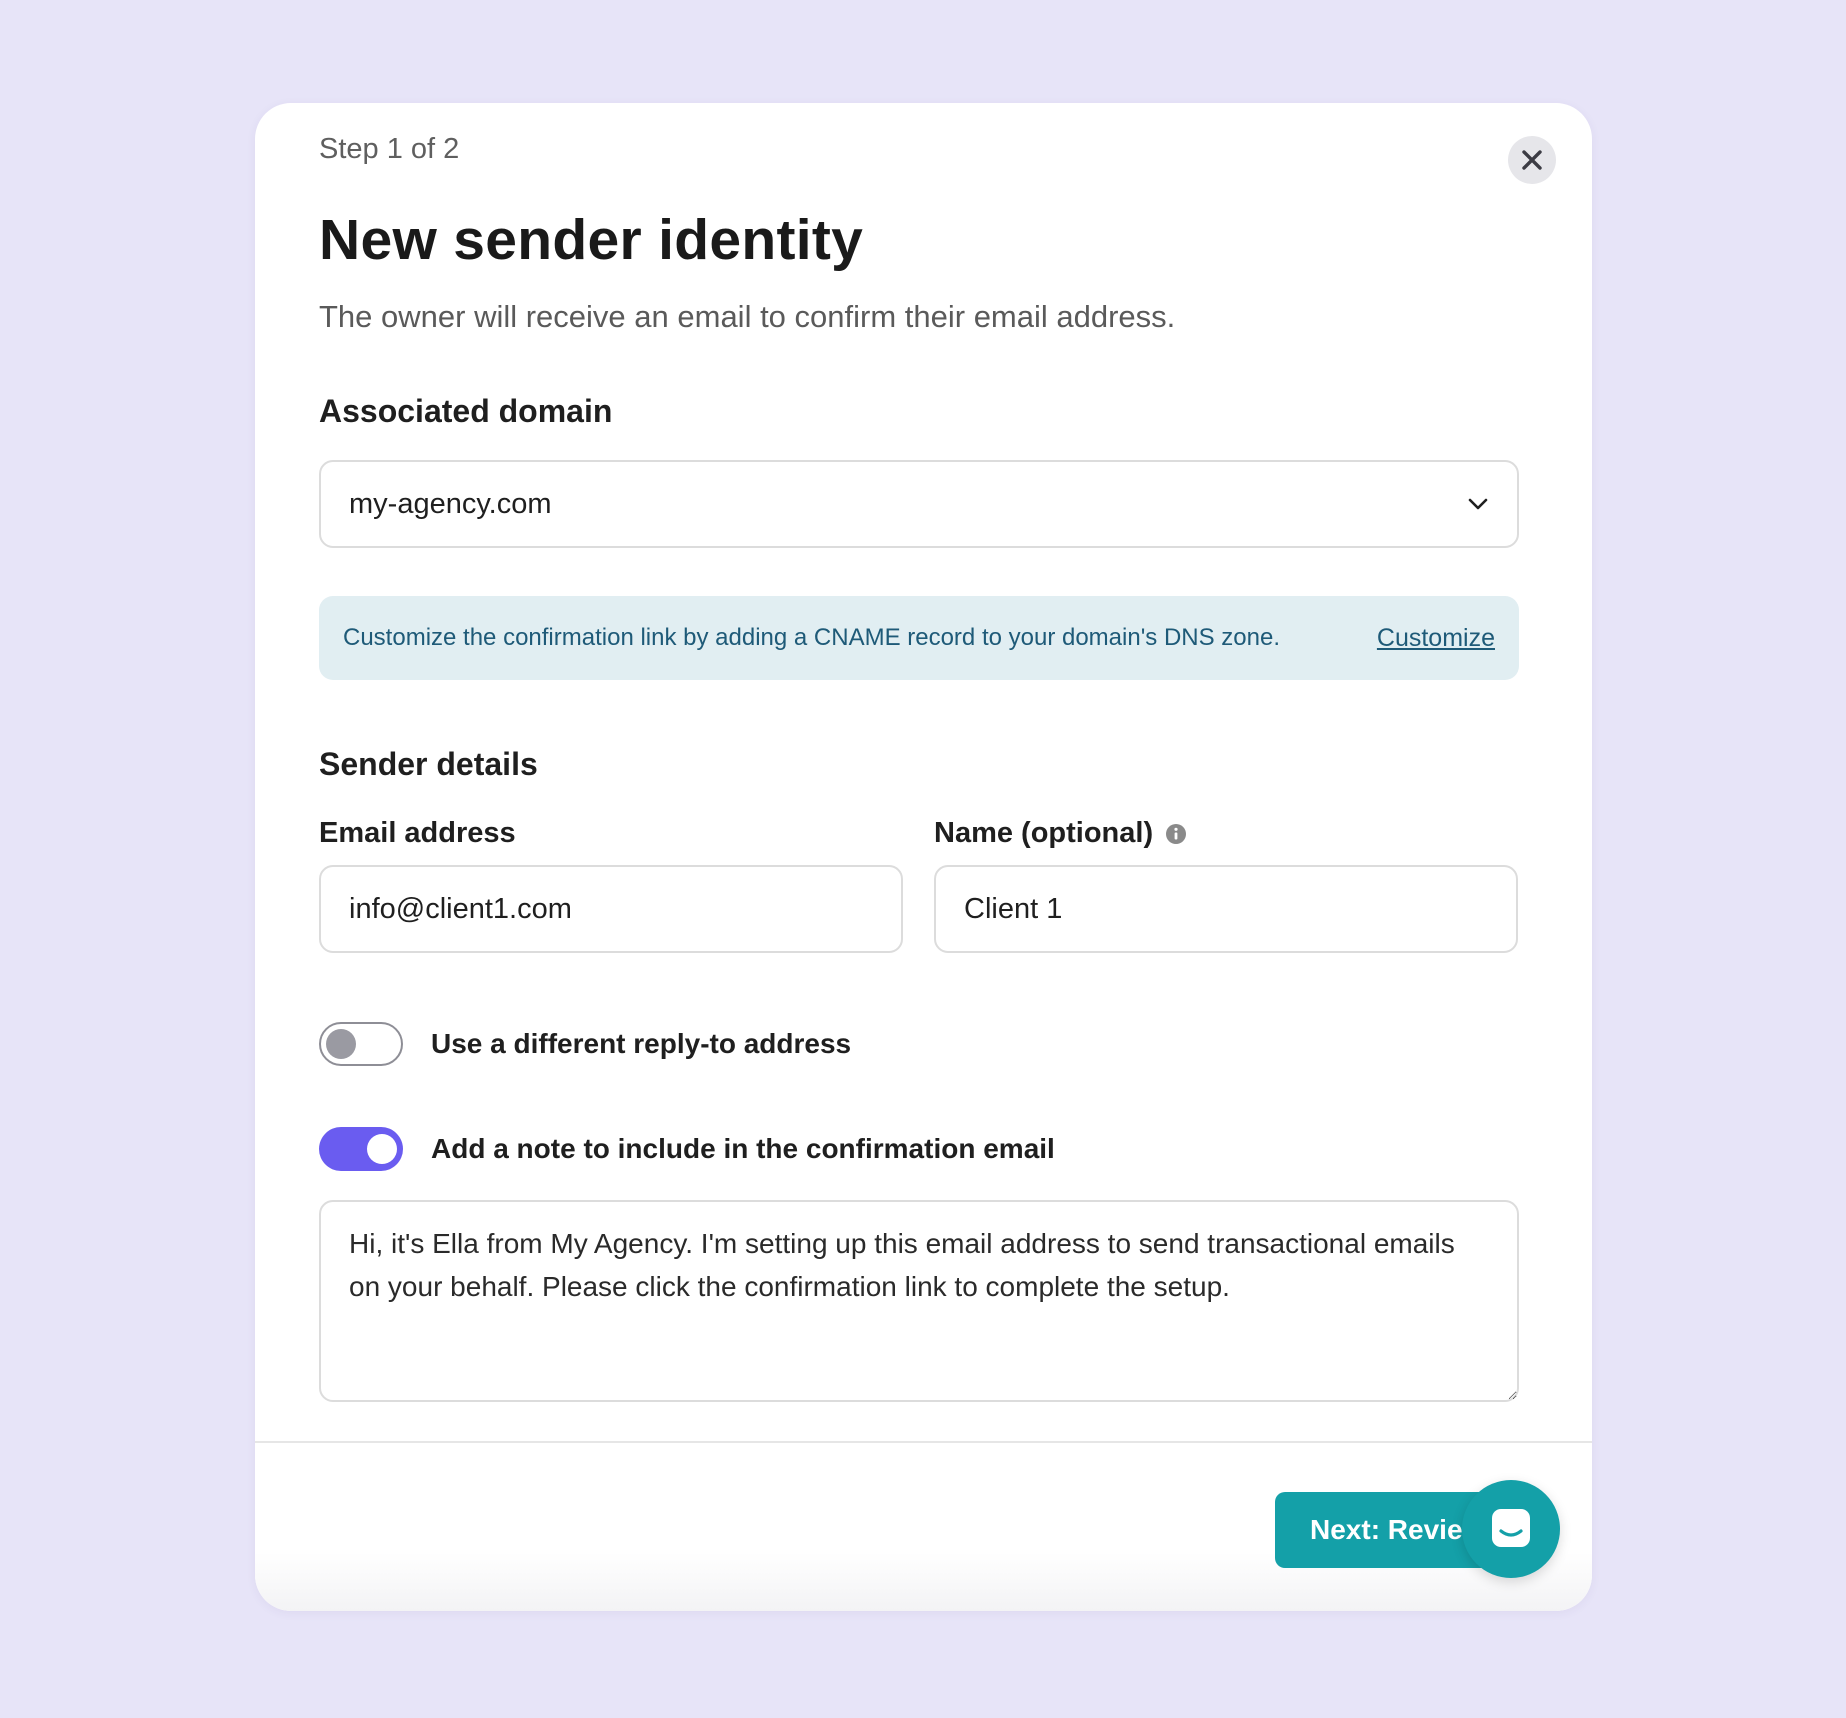 This screenshot has height=1718, width=1846. I want to click on chat-icon, so click(1511, 1528).